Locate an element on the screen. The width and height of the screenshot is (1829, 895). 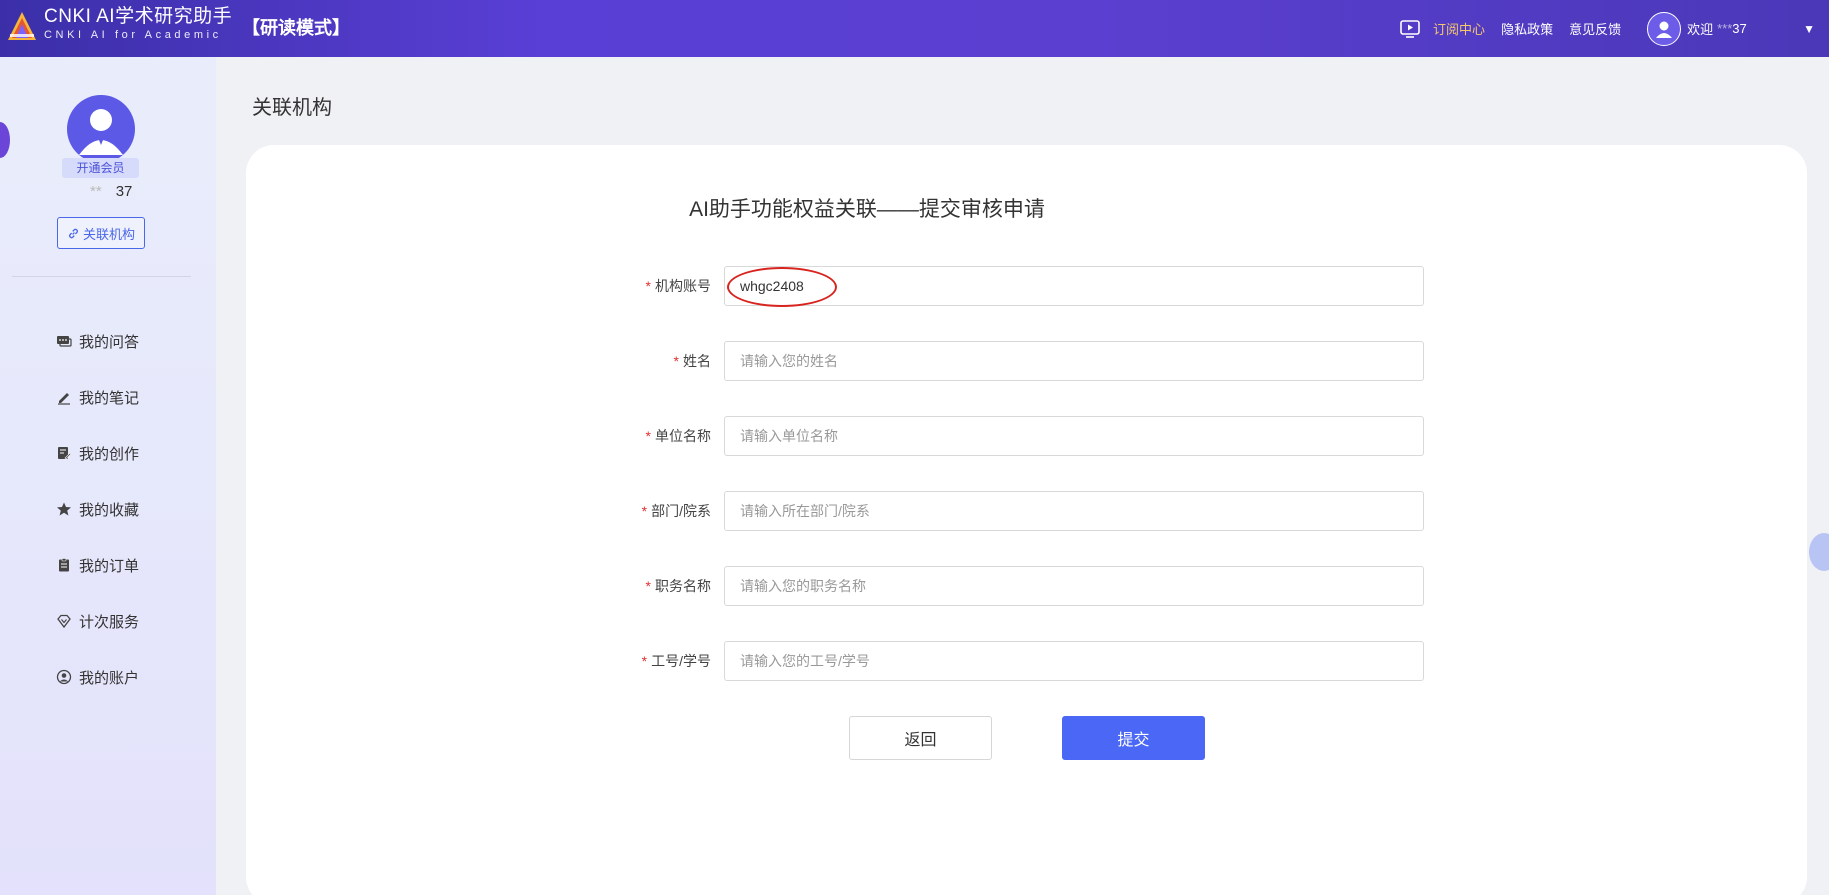
screen-play-icon is located at coordinates (1410, 29).